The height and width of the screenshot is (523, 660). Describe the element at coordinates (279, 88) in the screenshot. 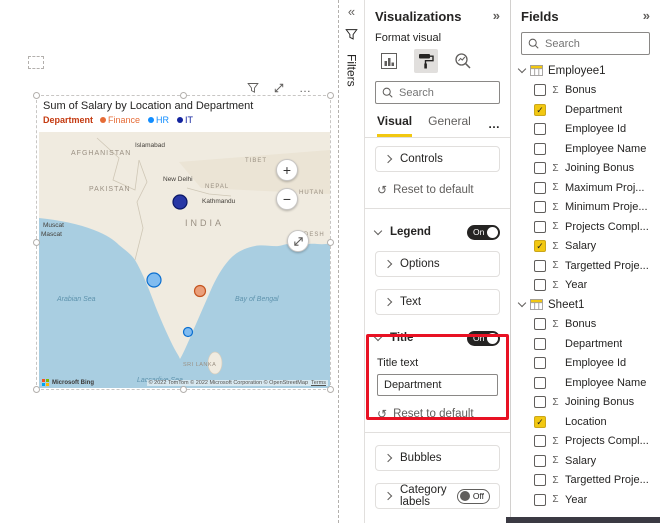

I see `focus-mode-icon` at that location.